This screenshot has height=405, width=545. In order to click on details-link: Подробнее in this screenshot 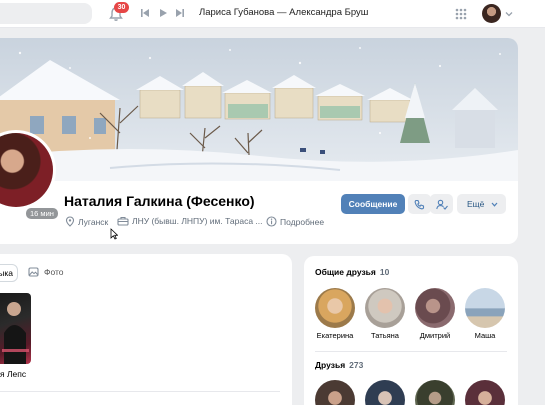, I will do `click(295, 221)`.